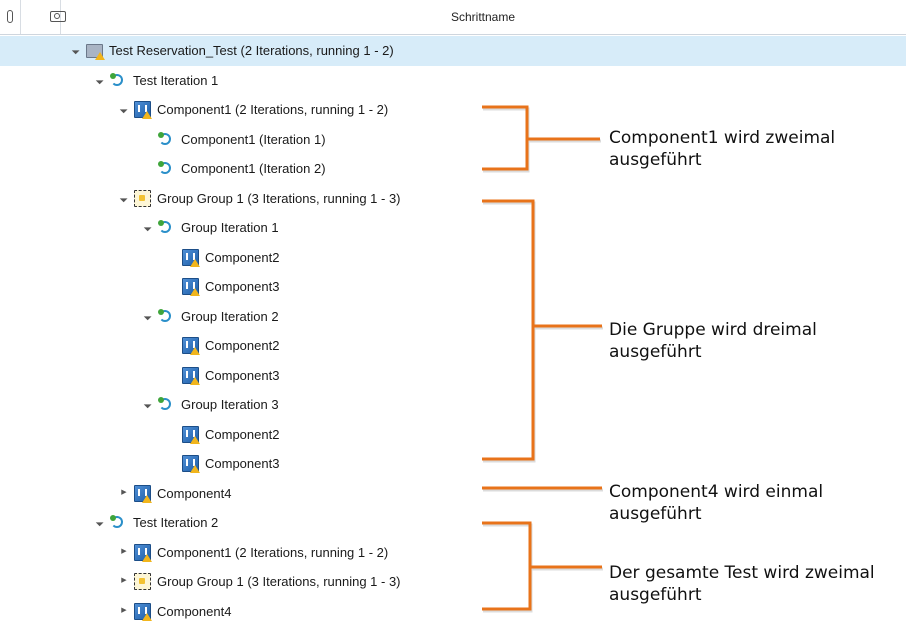  What do you see at coordinates (230, 404) in the screenshot?
I see `tree-row-label: Group Iteration 3` at bounding box center [230, 404].